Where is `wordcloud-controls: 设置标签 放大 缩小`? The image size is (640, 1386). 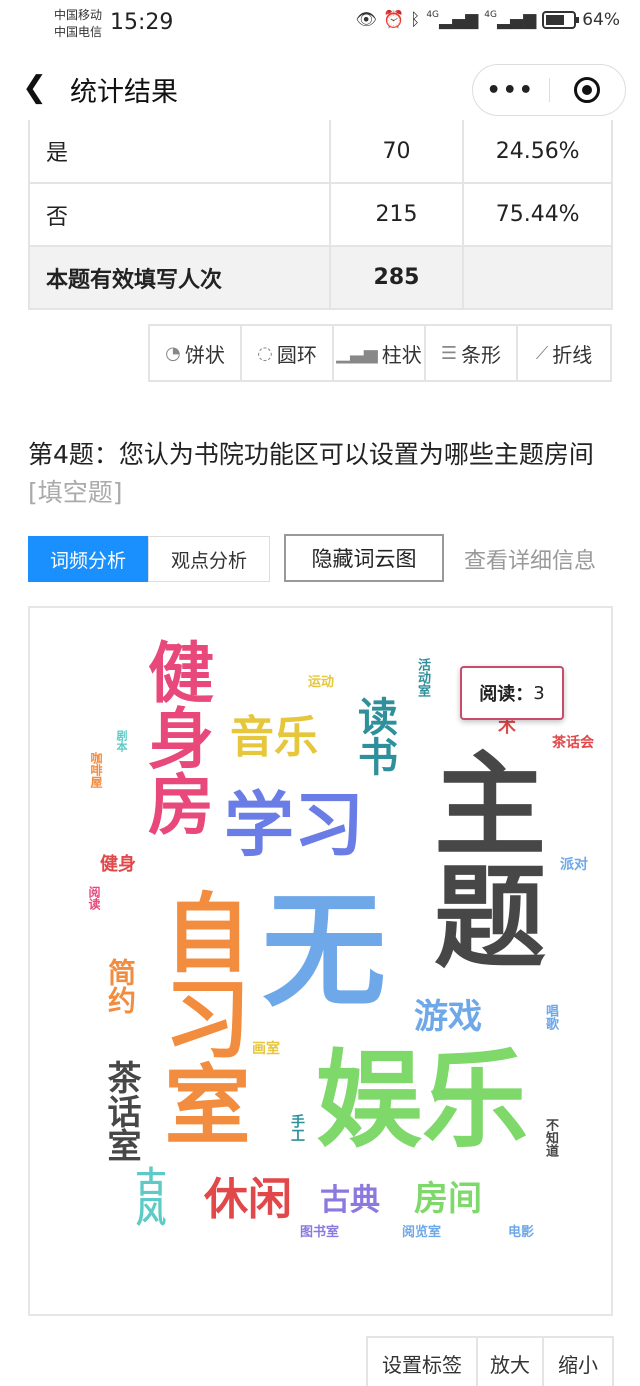
wordcloud-controls: 设置标签 放大 缩小 is located at coordinates (490, 1361).